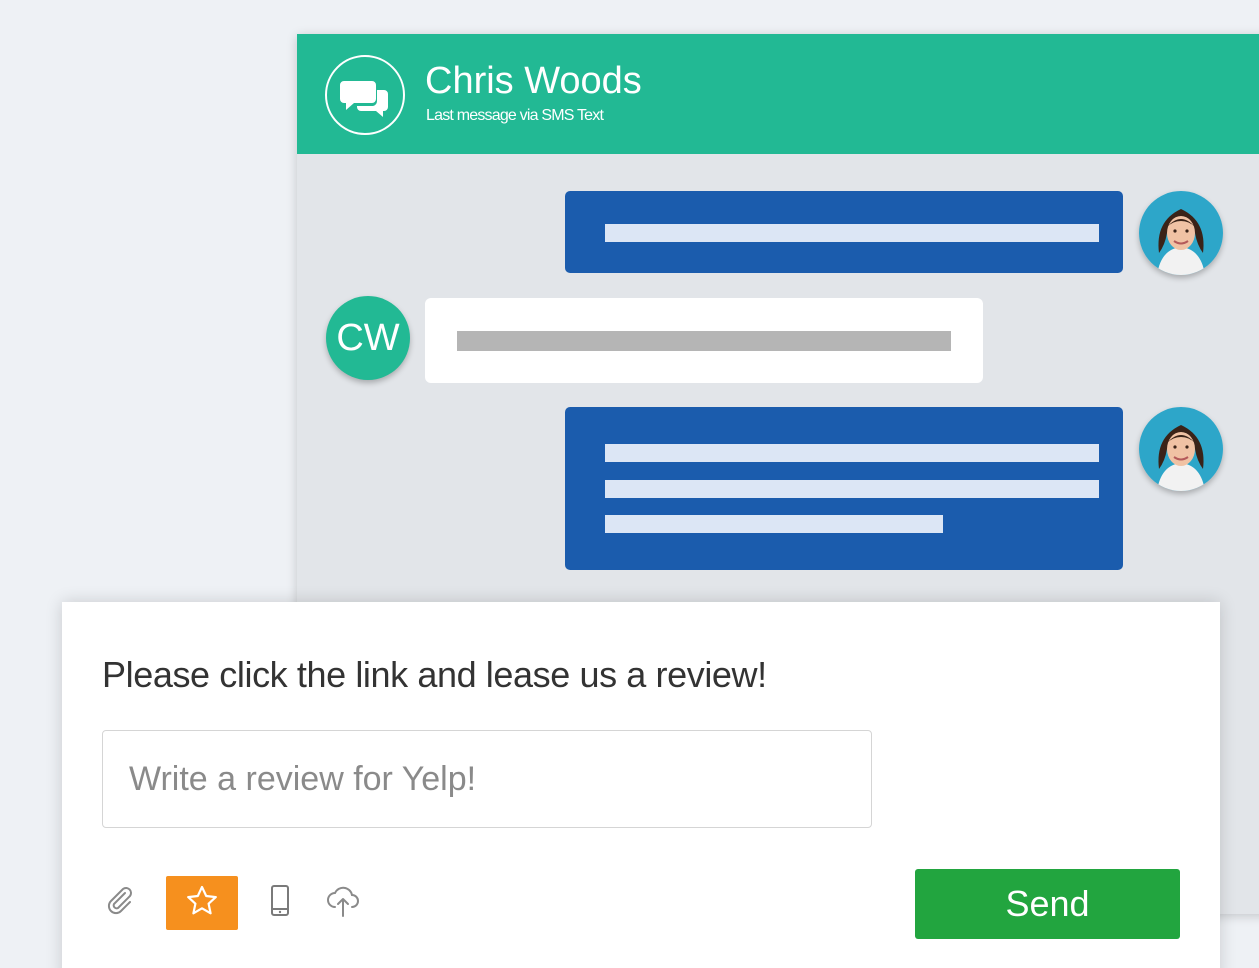 The image size is (1259, 968). Describe the element at coordinates (1047, 904) in the screenshot. I see `send-button: Send` at that location.